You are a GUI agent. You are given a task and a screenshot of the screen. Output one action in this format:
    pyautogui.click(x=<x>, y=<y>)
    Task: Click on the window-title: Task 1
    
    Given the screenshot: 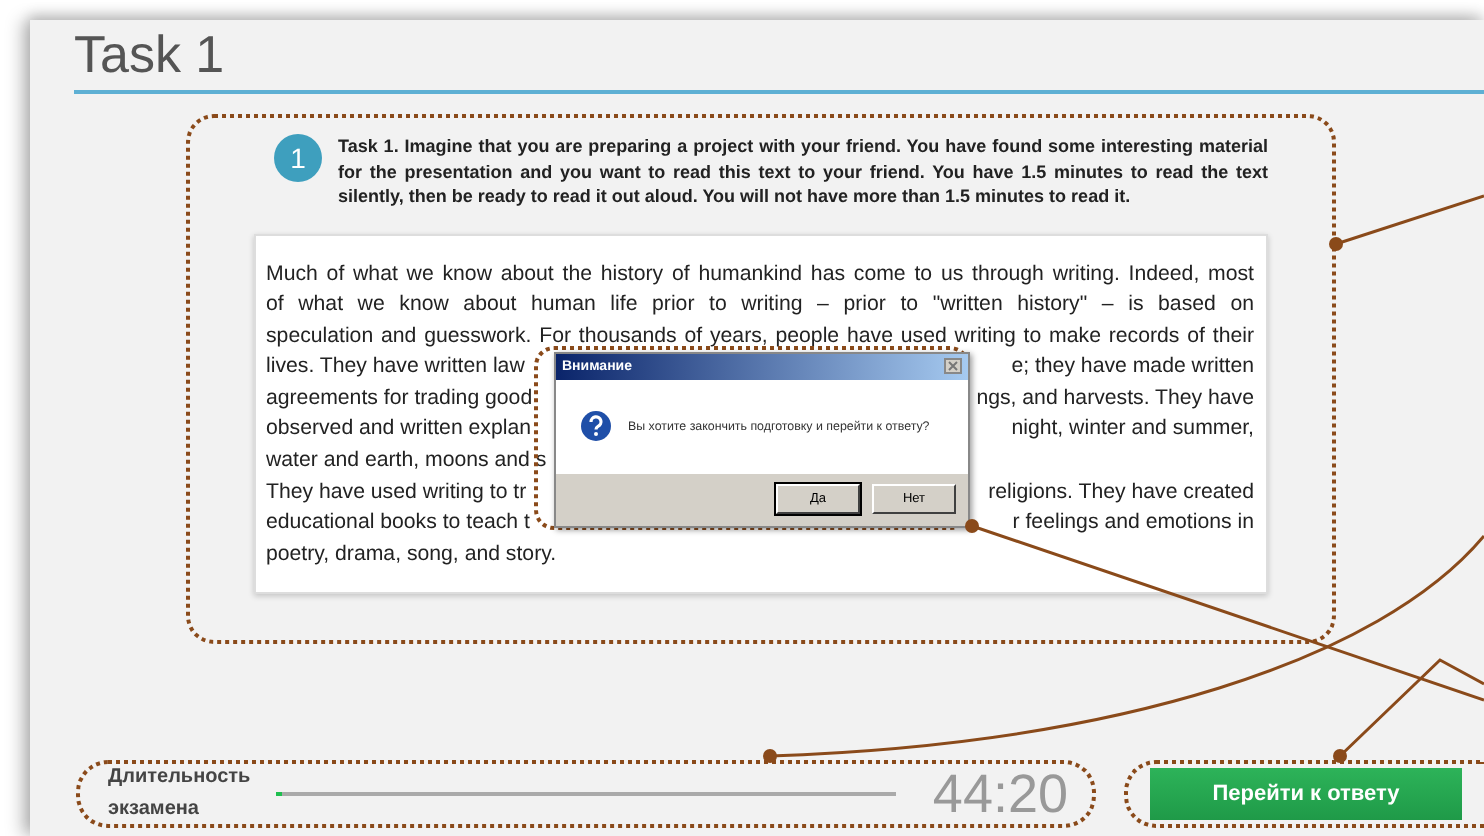 What is the action you would take?
    pyautogui.click(x=149, y=55)
    